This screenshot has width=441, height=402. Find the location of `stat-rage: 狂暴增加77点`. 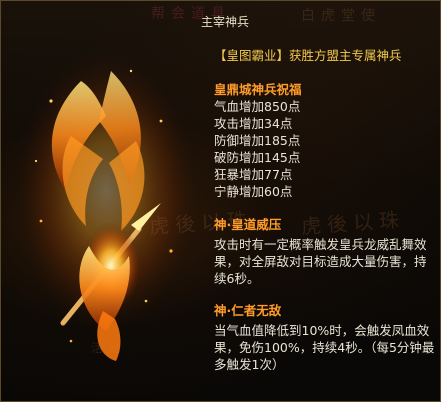

stat-rage: 狂暴增加77点 is located at coordinates (253, 174).